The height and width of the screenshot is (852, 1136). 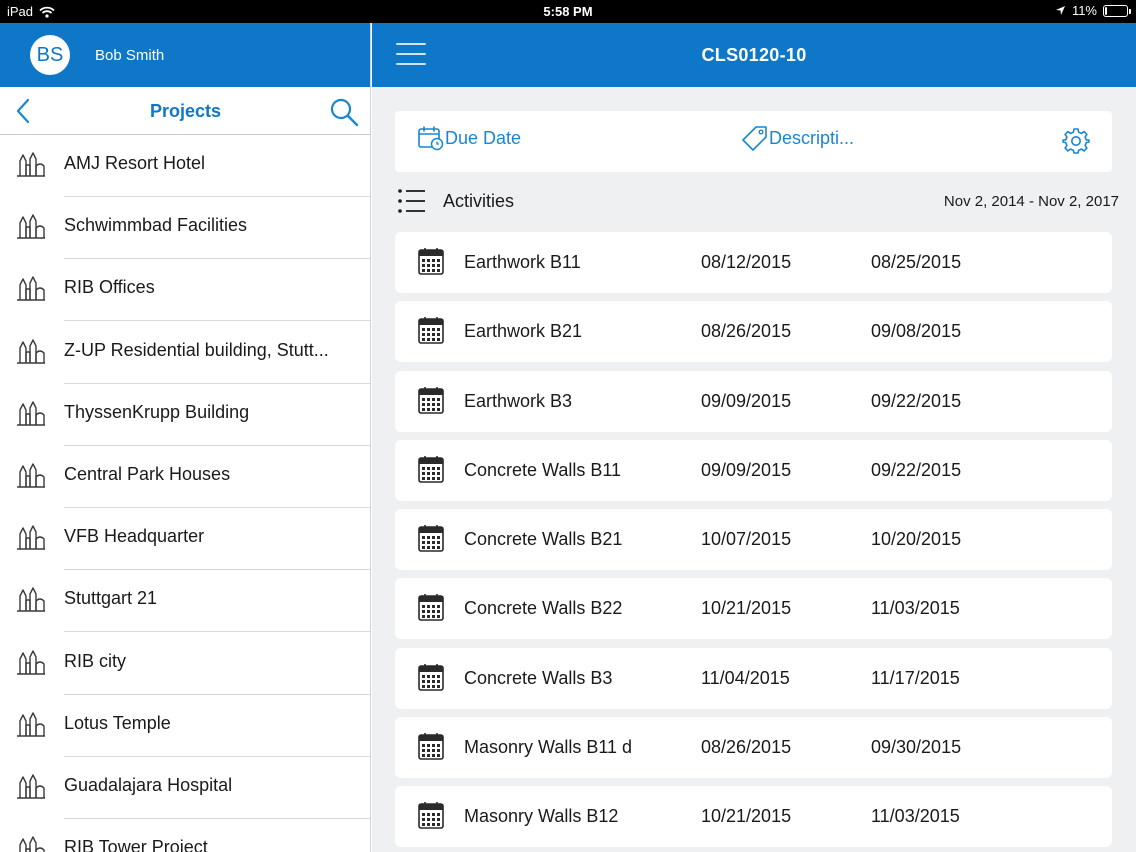 What do you see at coordinates (217, 290) in the screenshot?
I see `project-name: RIB Offices` at bounding box center [217, 290].